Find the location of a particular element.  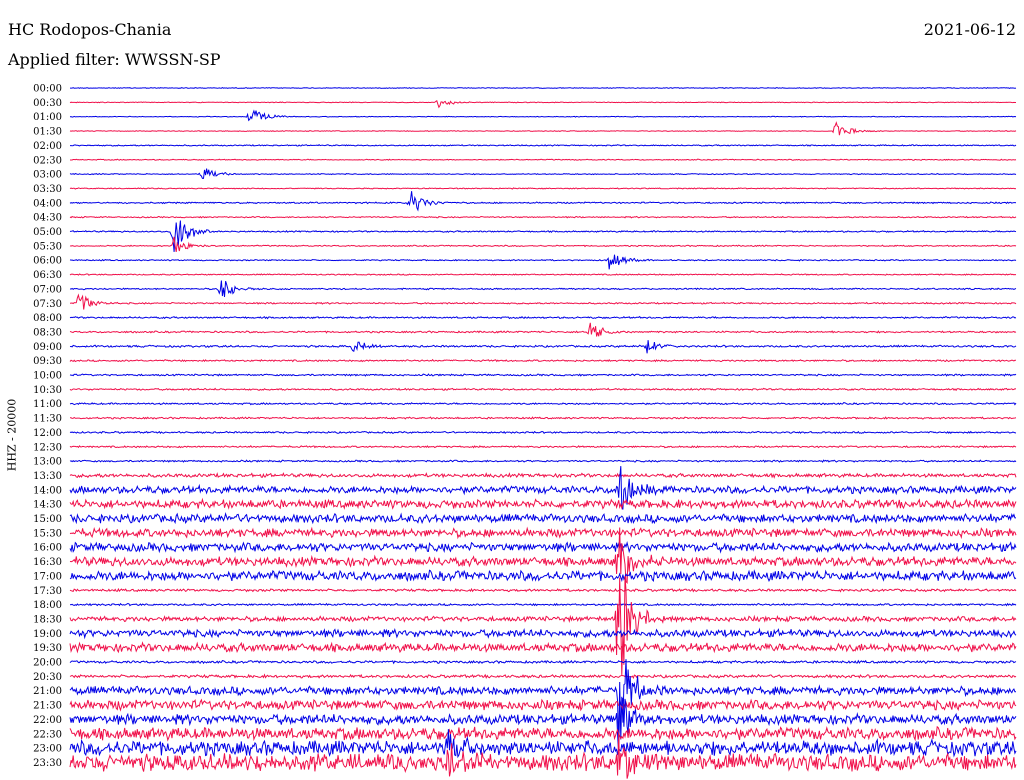

row-time-label: 19:00 is located at coordinates (47, 634).